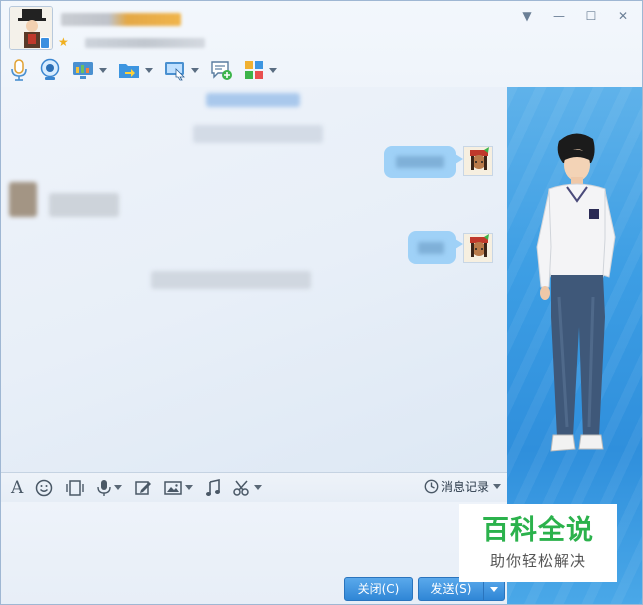  I want to click on screen-share-icon, so click(83, 70).